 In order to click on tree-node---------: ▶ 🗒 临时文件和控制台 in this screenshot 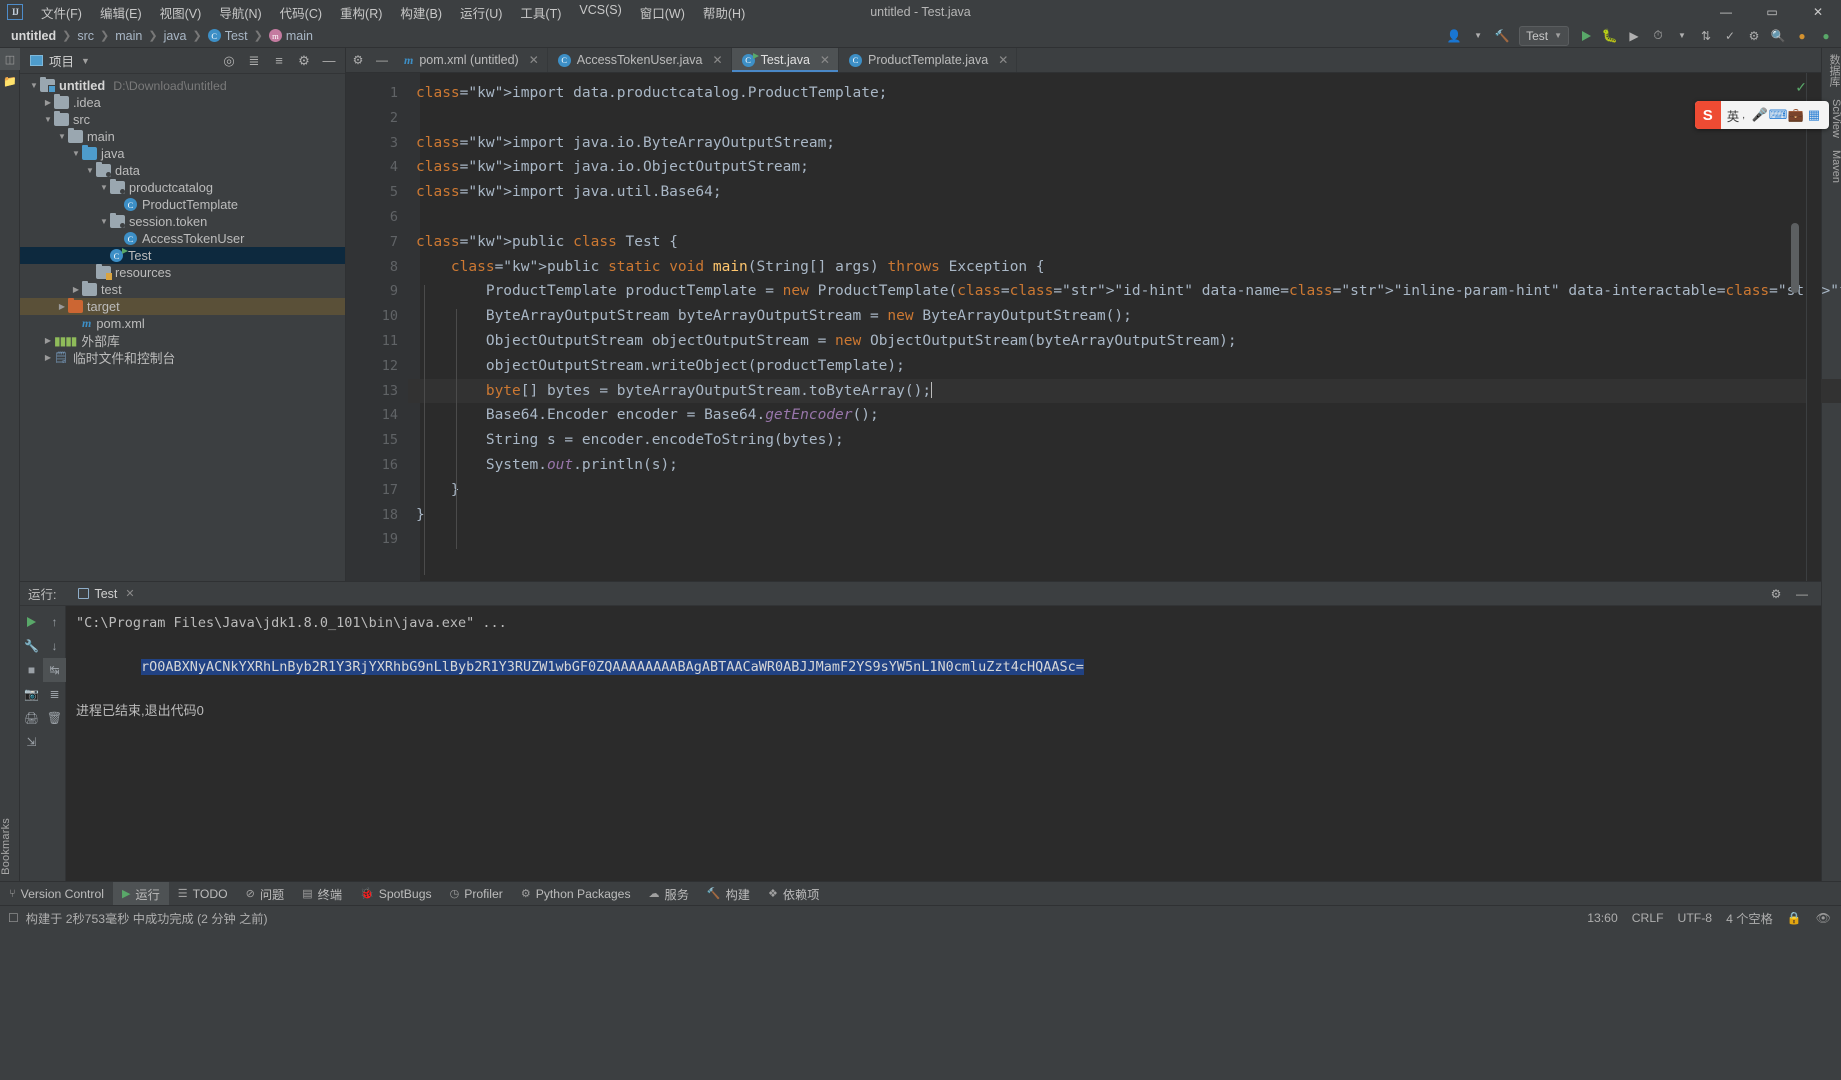, I will do `click(182, 357)`.